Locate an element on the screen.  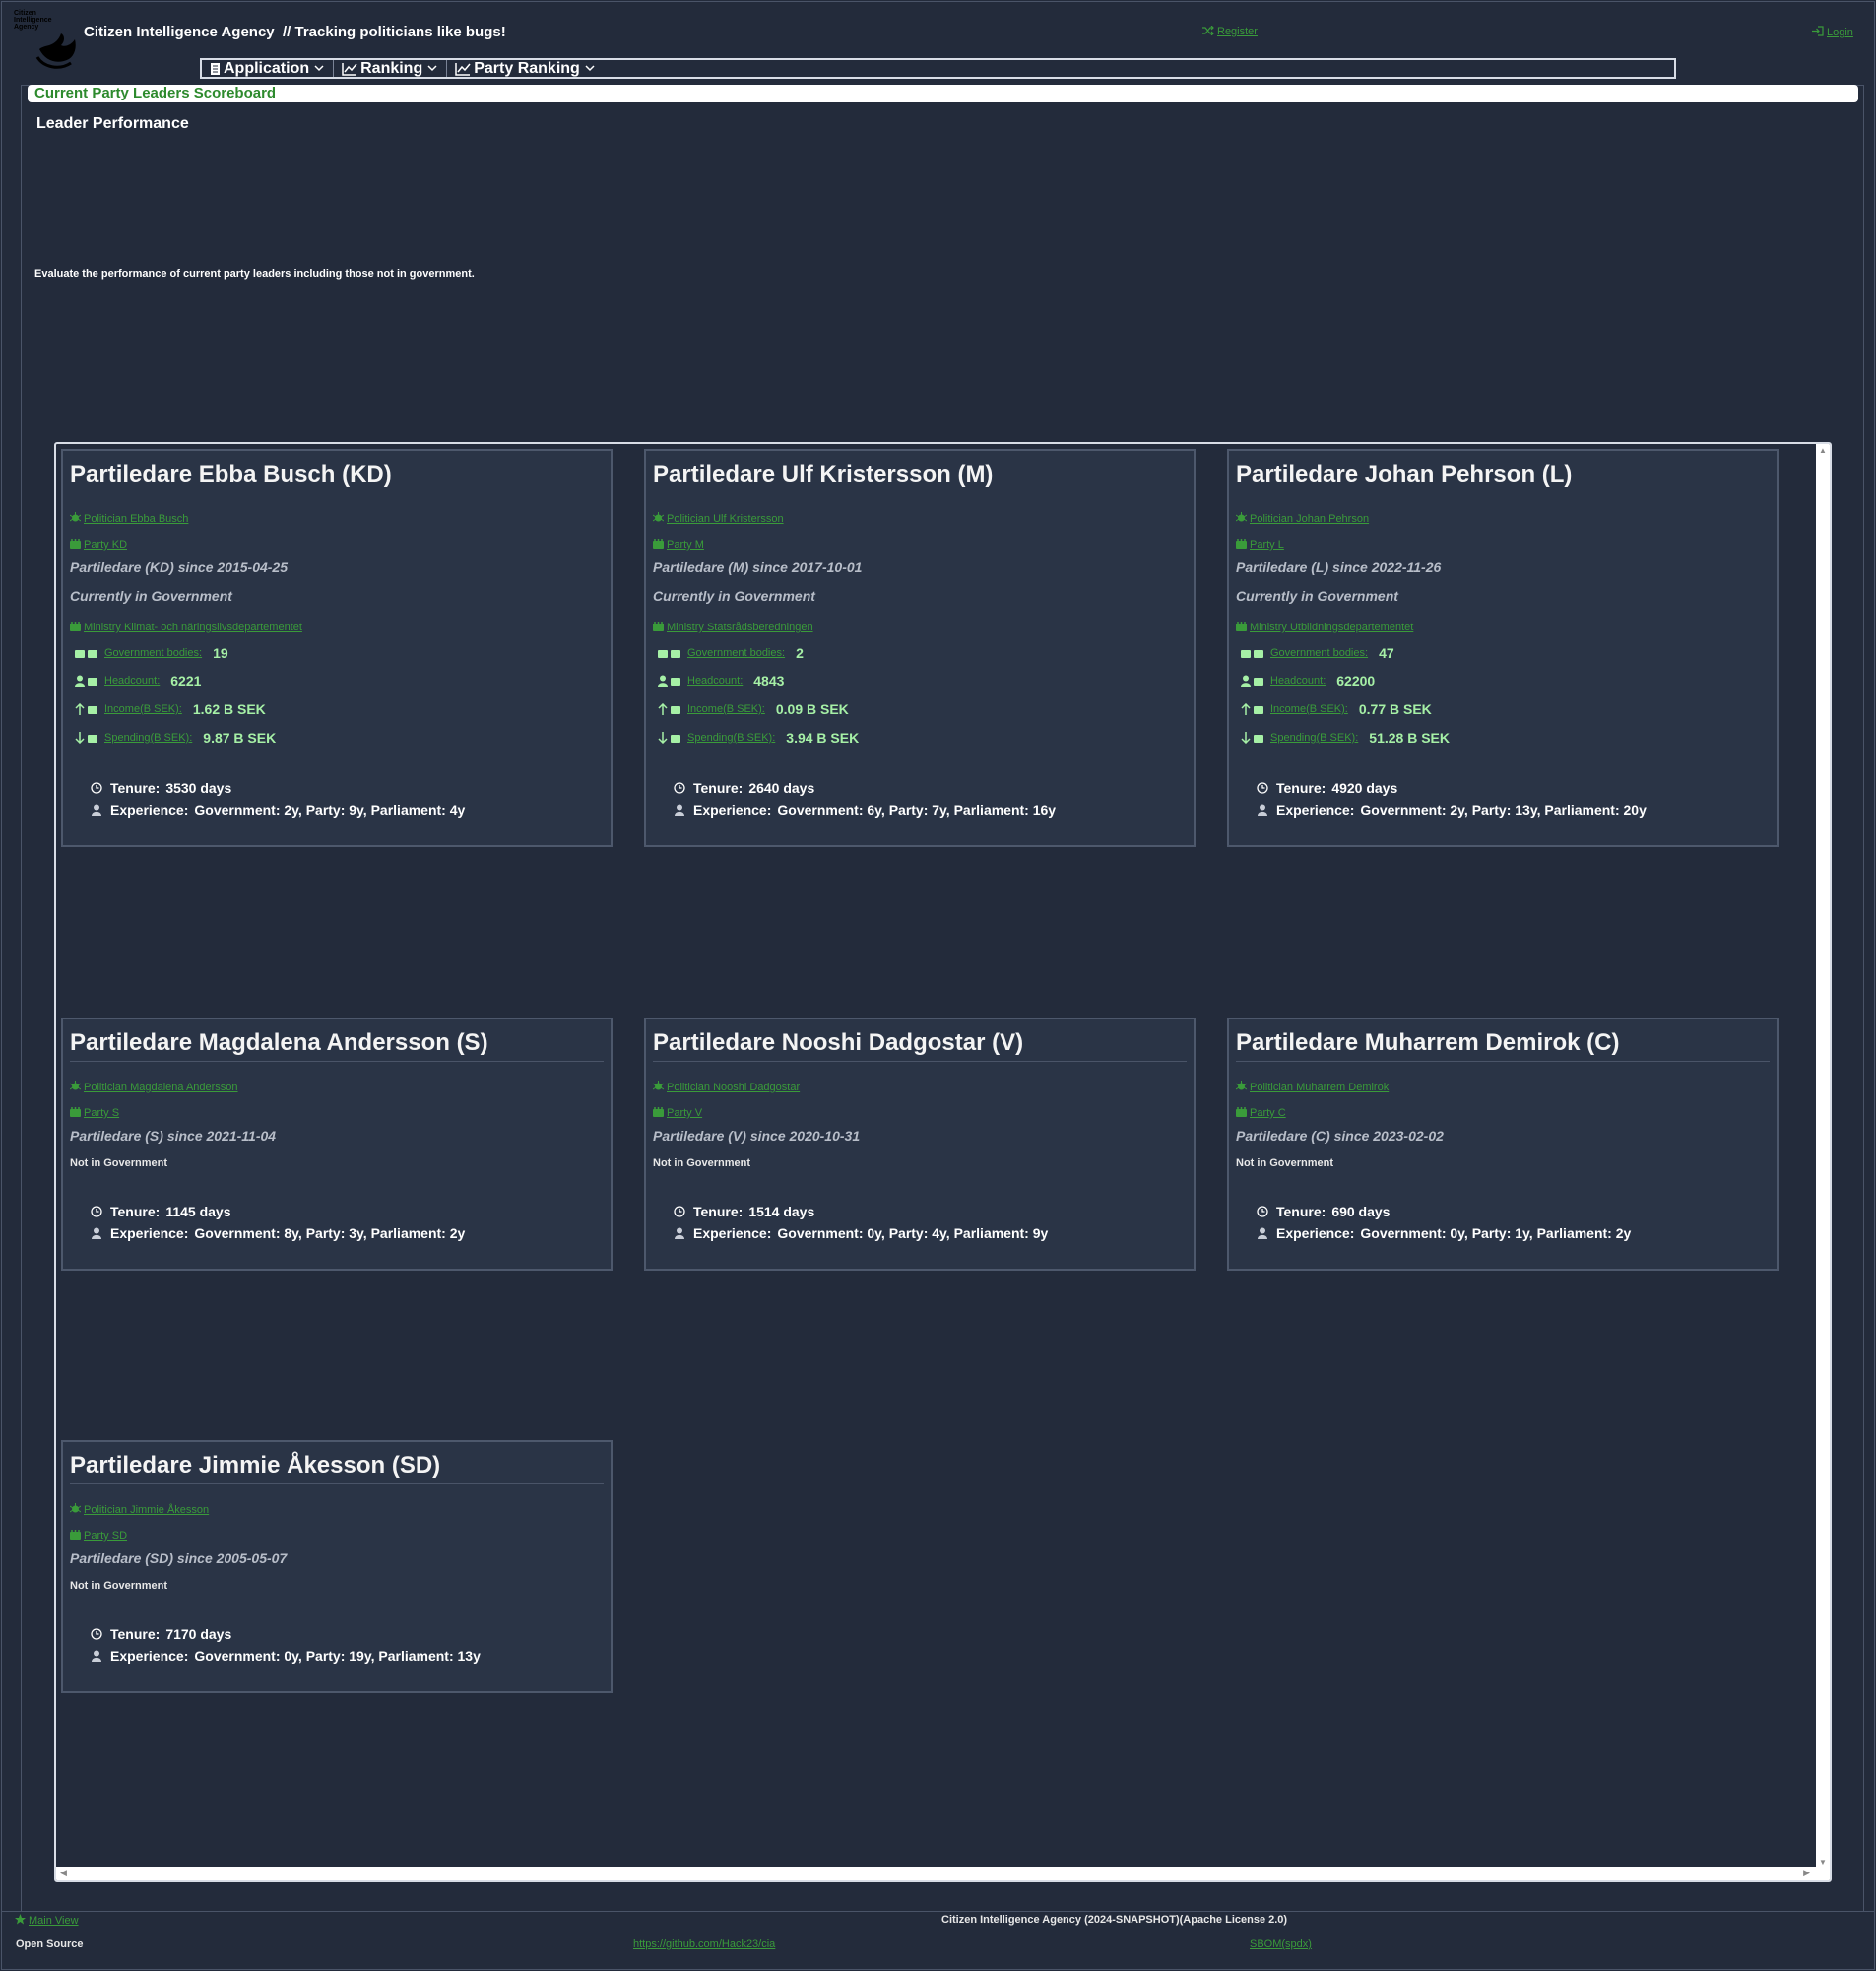
horizontal-scrollbar: ◀ ▶ is located at coordinates (943, 1874).